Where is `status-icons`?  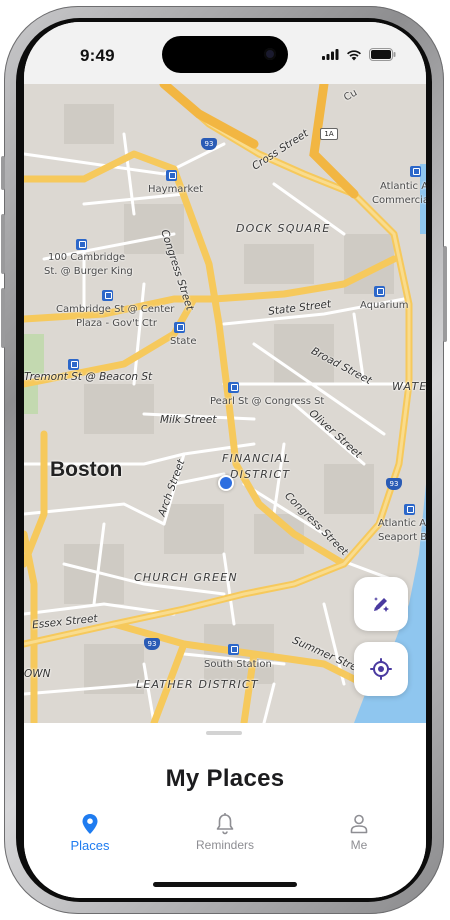
status-icons is located at coordinates (359, 54).